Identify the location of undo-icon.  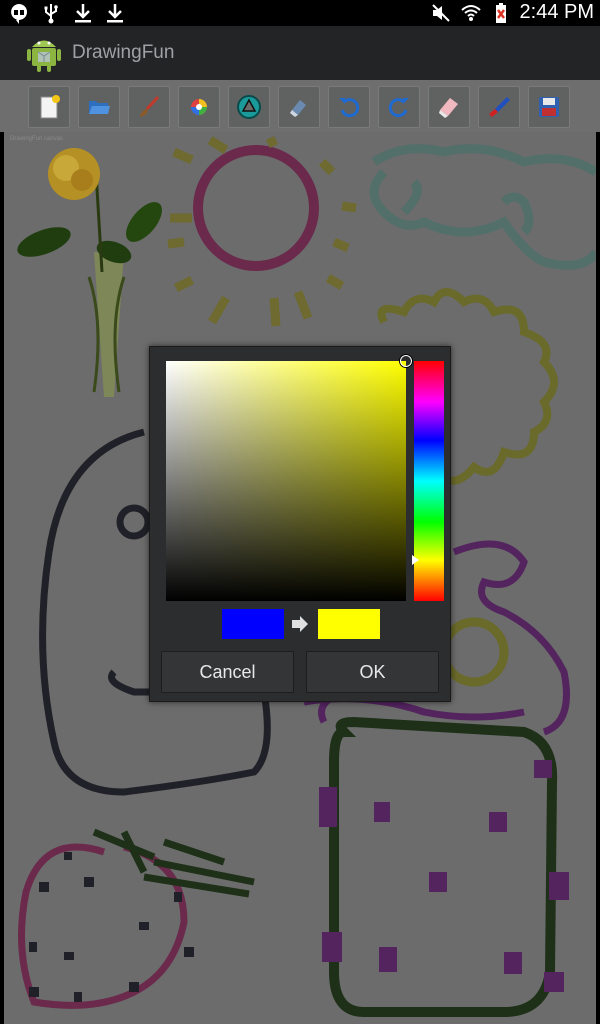
(349, 108).